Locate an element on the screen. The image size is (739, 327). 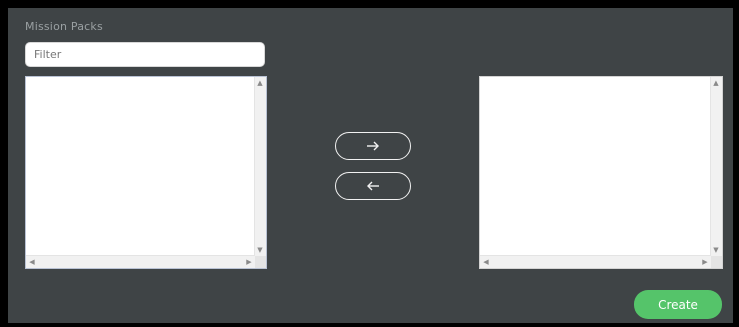
arrow-right-icon is located at coordinates (373, 146).